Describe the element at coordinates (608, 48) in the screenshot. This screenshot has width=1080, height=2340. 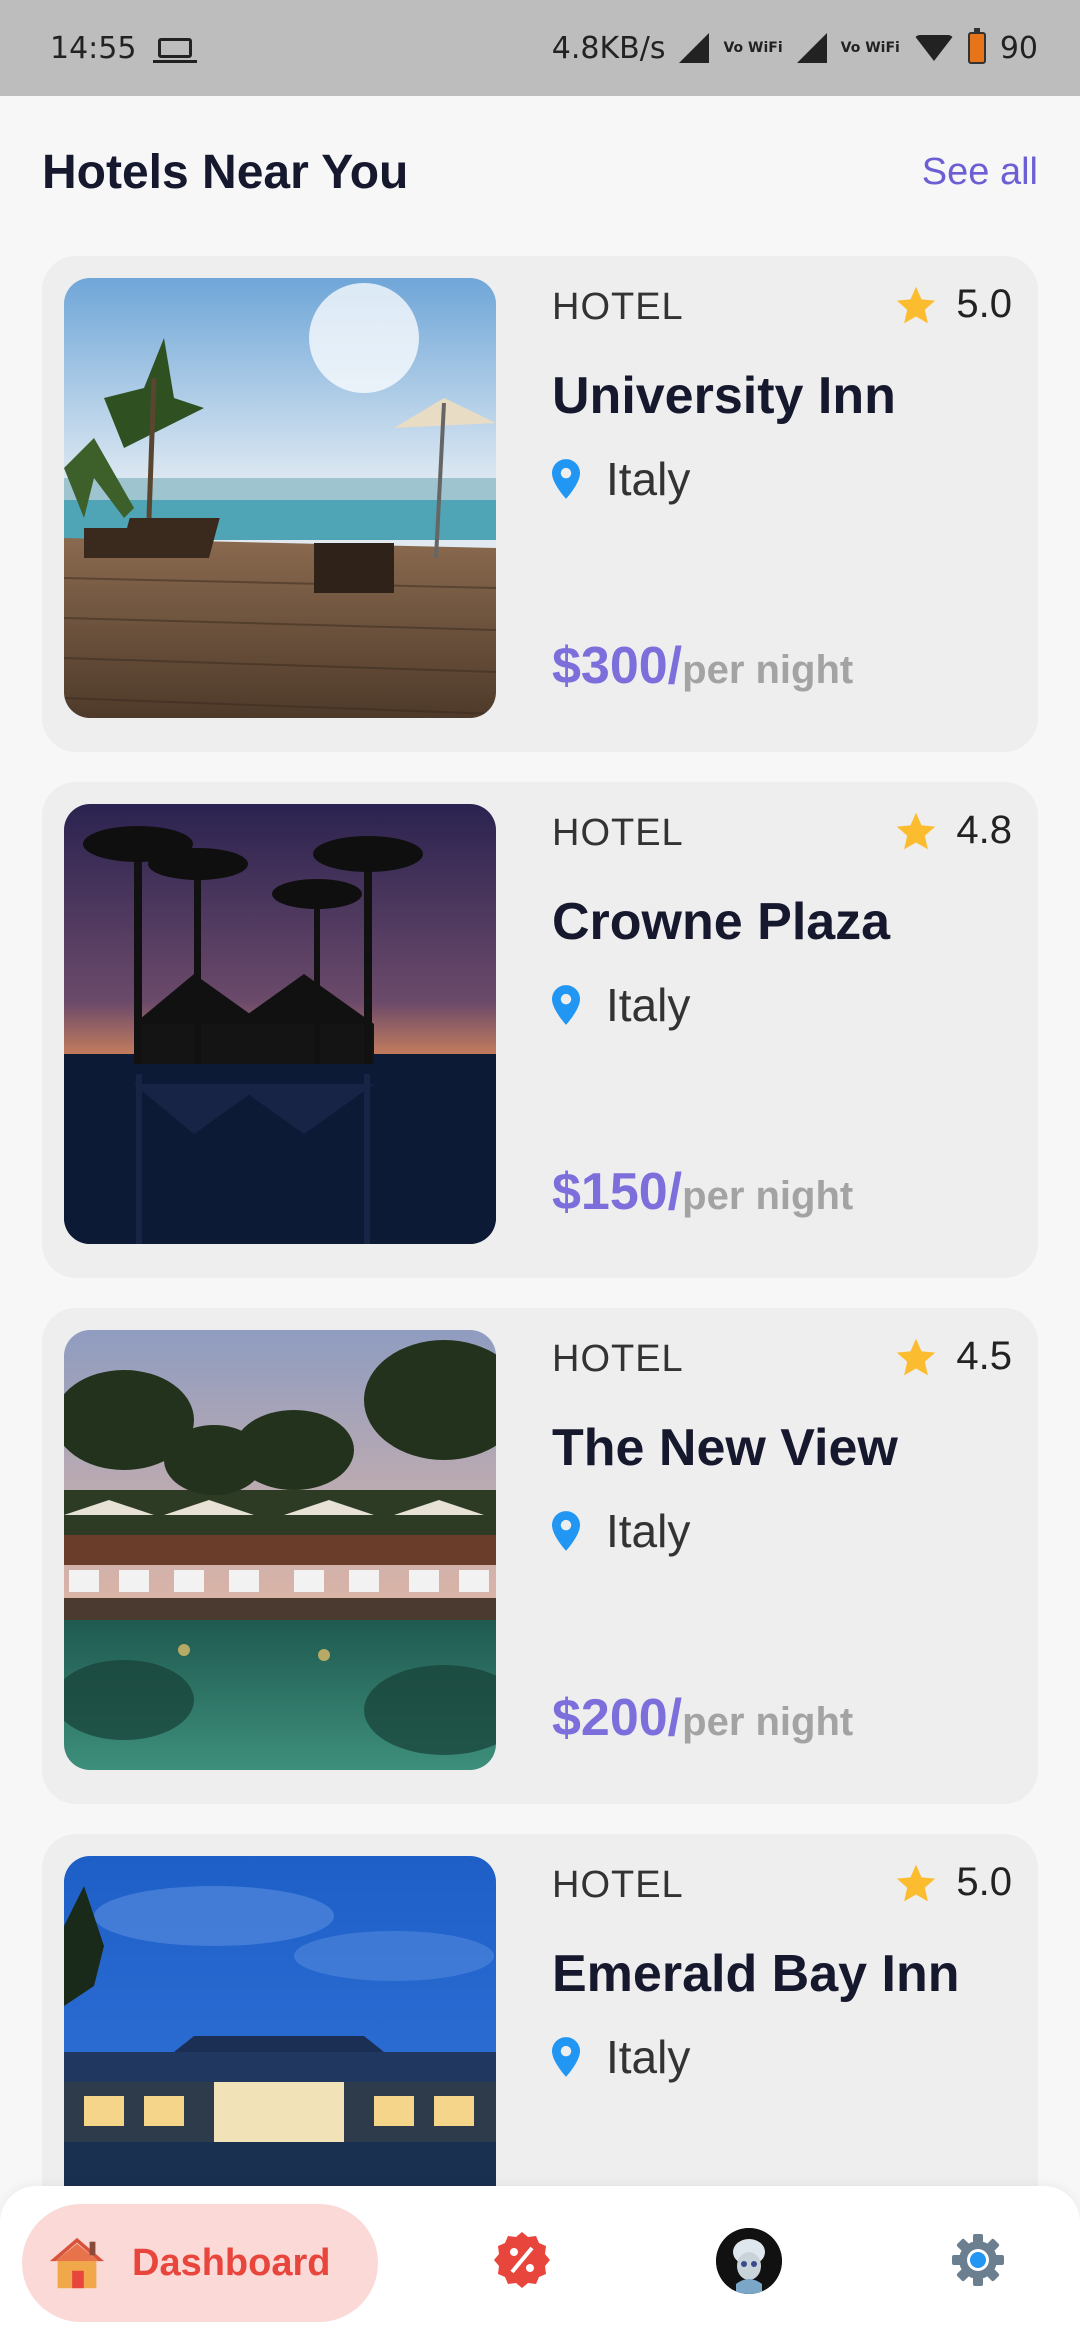
I see `net-speed: 4.8KB/s` at that location.